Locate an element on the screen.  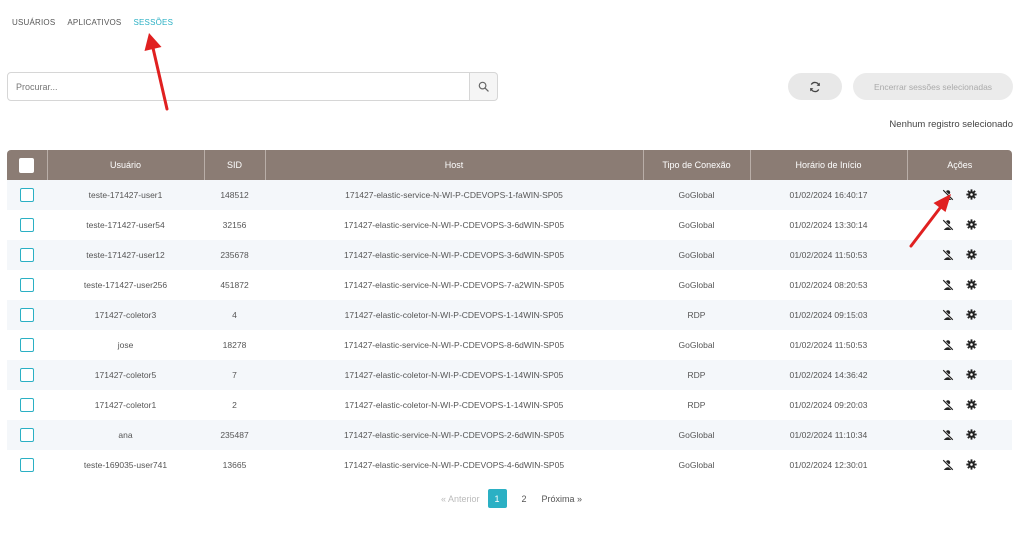
cell-usuario: 171427-coletor3 is located at coordinates (125, 315).